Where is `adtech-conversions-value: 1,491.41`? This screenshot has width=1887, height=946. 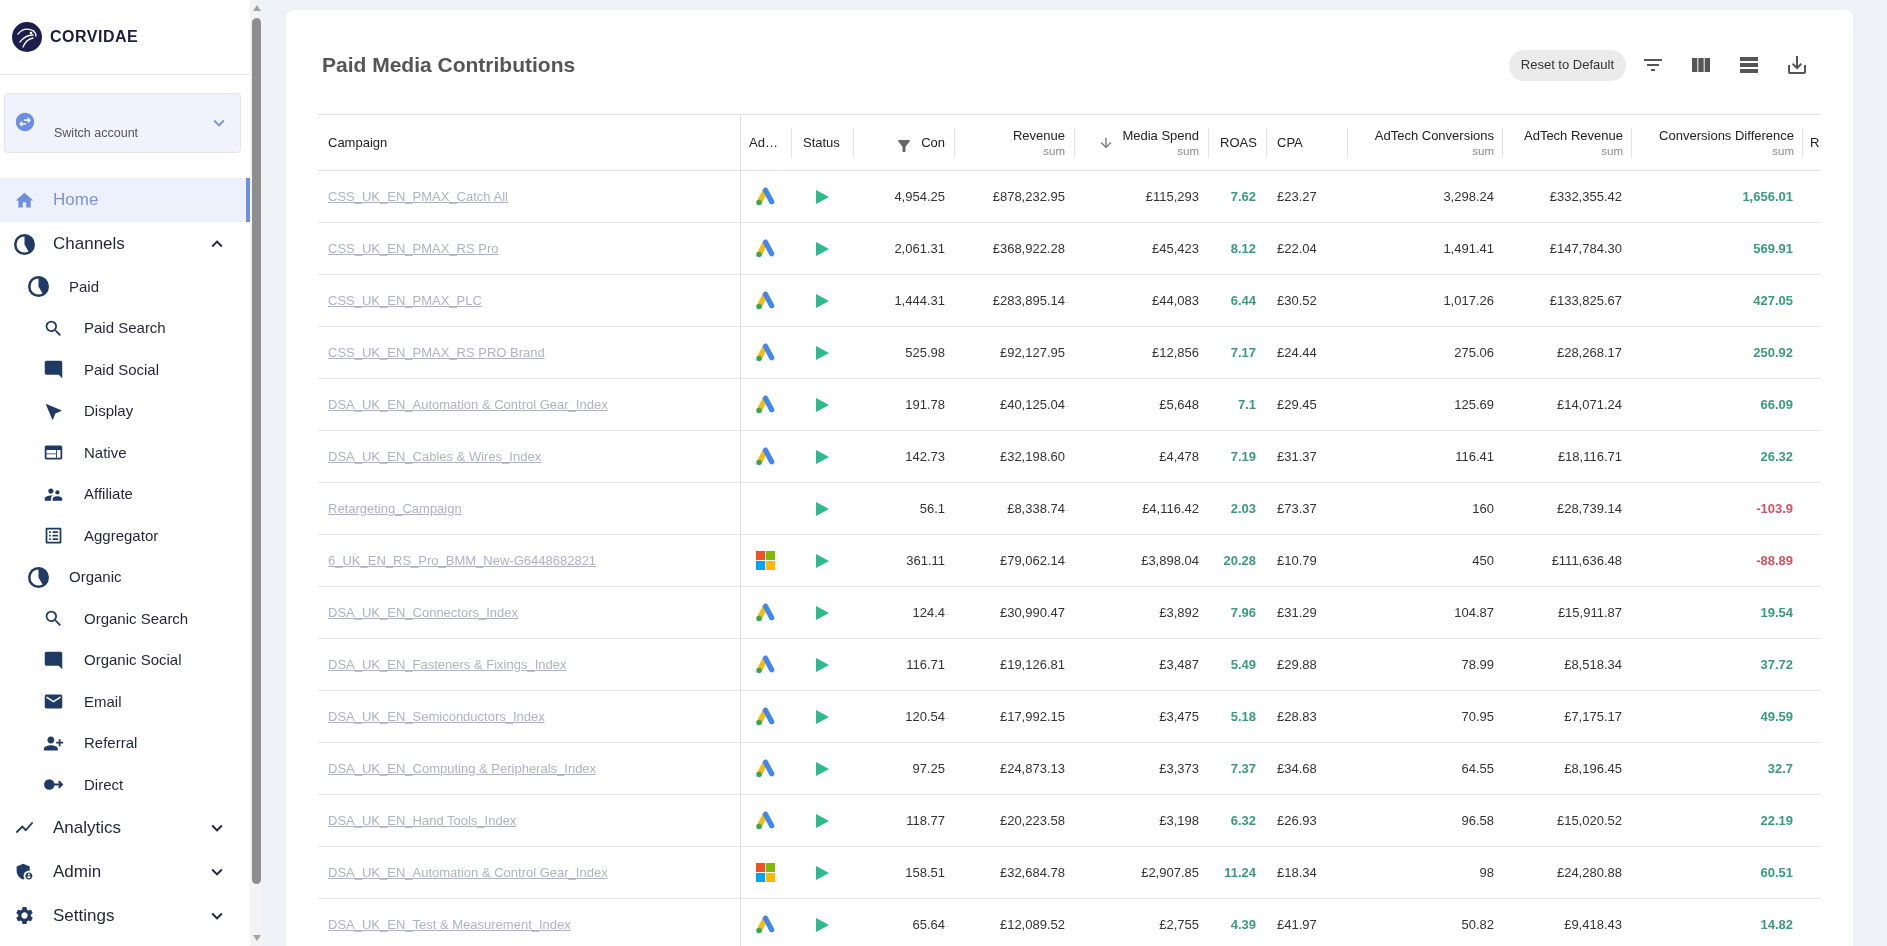
adtech-conversions-value: 1,491.41 is located at coordinates (1468, 248).